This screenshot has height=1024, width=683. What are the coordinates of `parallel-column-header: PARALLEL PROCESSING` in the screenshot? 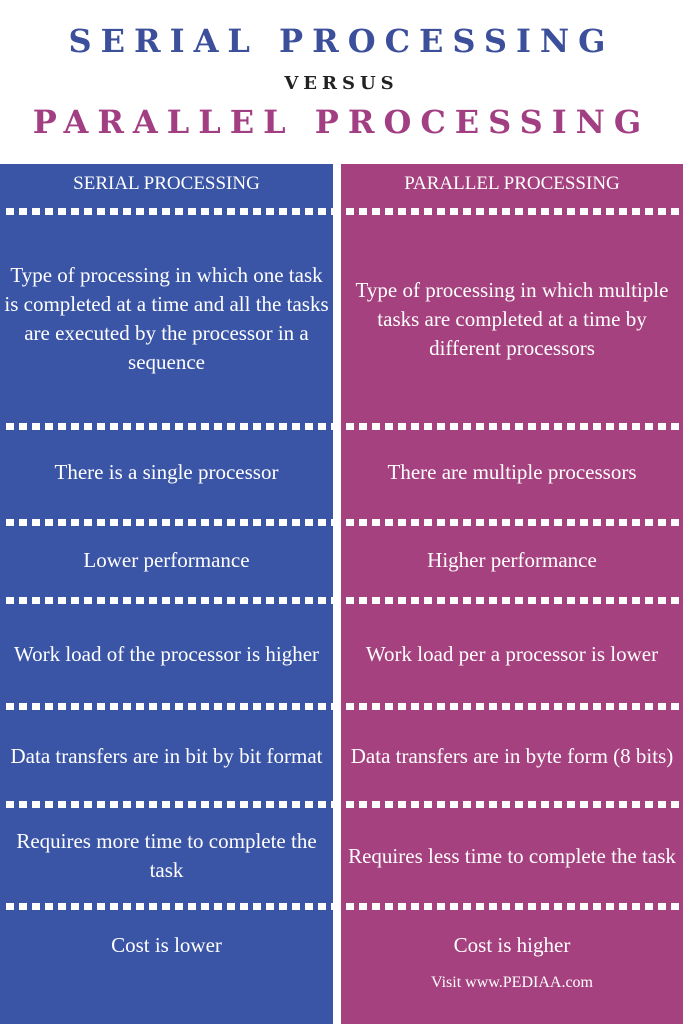 It's located at (512, 183).